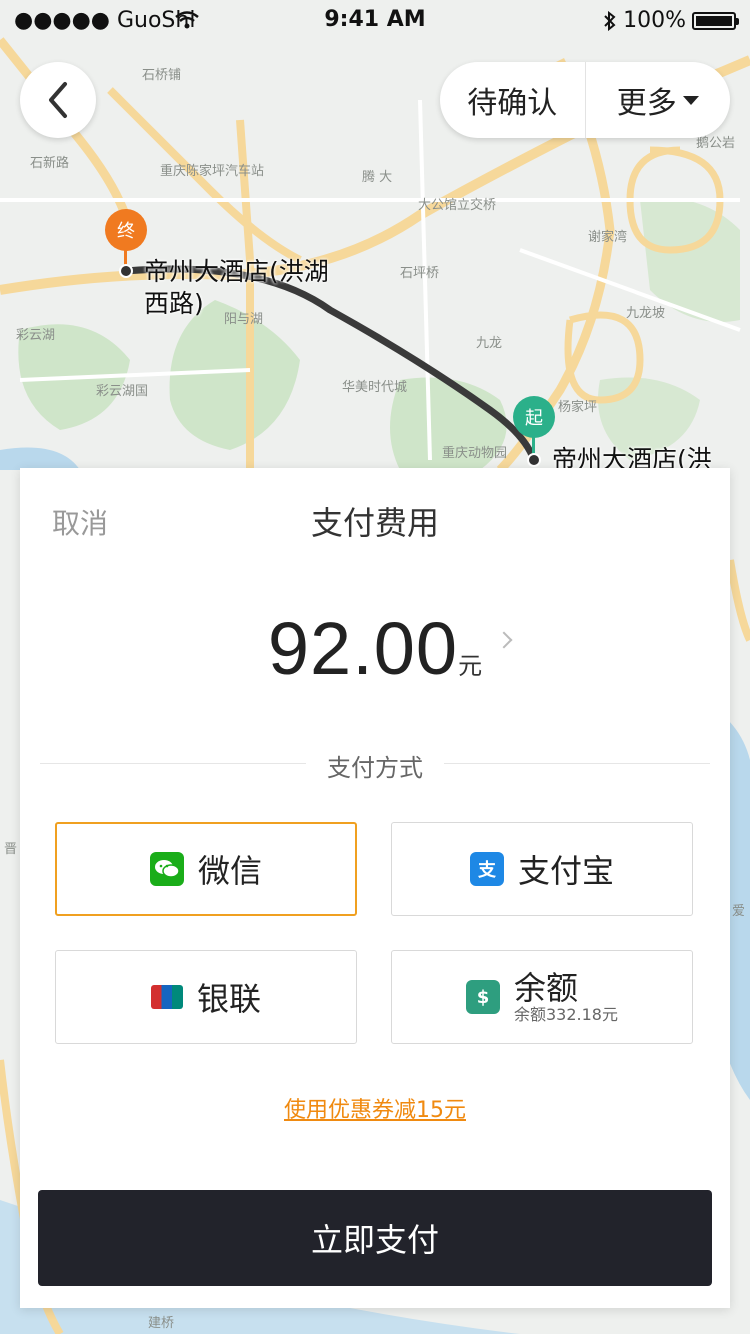 The width and height of the screenshot is (750, 1334). Describe the element at coordinates (534, 460) in the screenshot. I see `start-dot` at that location.